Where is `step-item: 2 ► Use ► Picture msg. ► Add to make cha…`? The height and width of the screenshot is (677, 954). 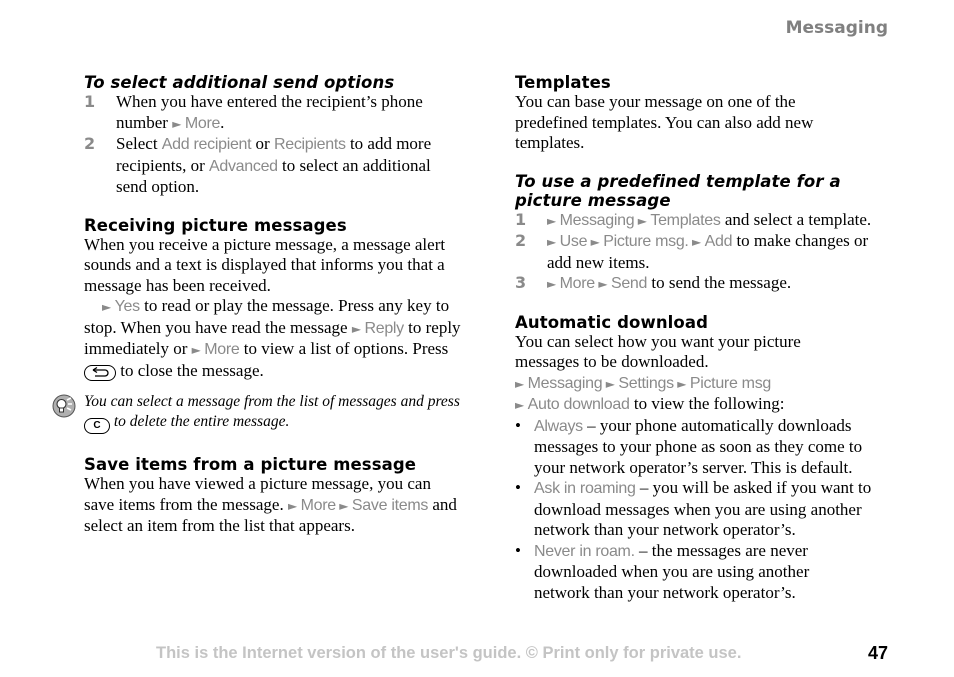 step-item: 2 ► Use ► Picture msg. ► Add to make cha… is located at coordinates (705, 252).